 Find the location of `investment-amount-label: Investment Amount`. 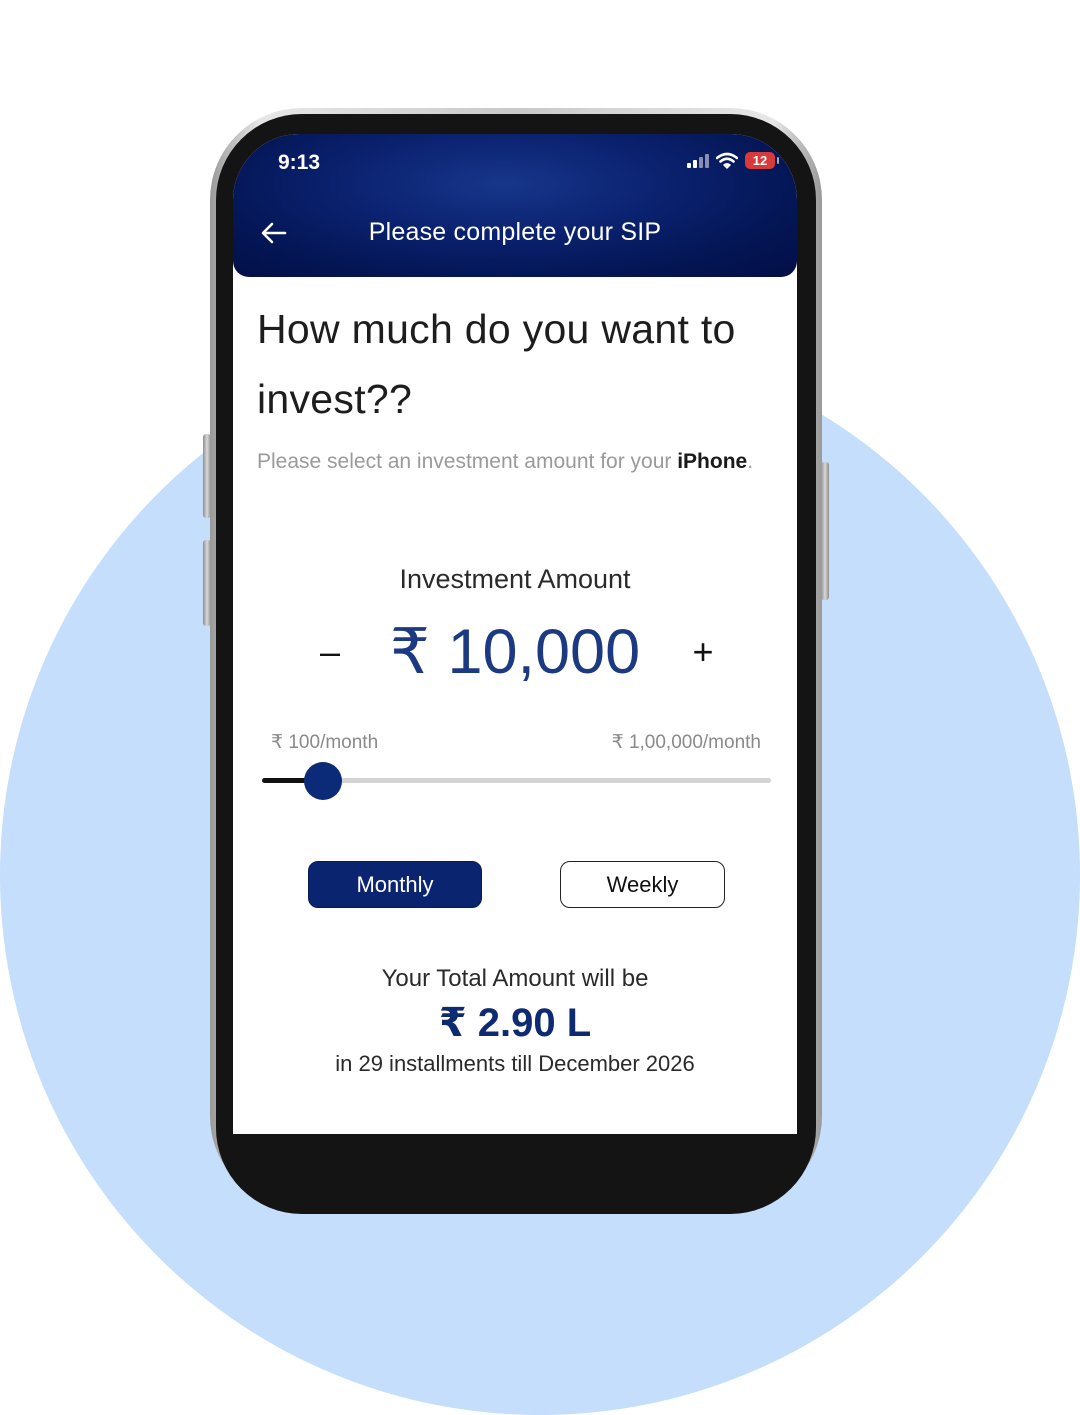

investment-amount-label: Investment Amount is located at coordinates (515, 579).